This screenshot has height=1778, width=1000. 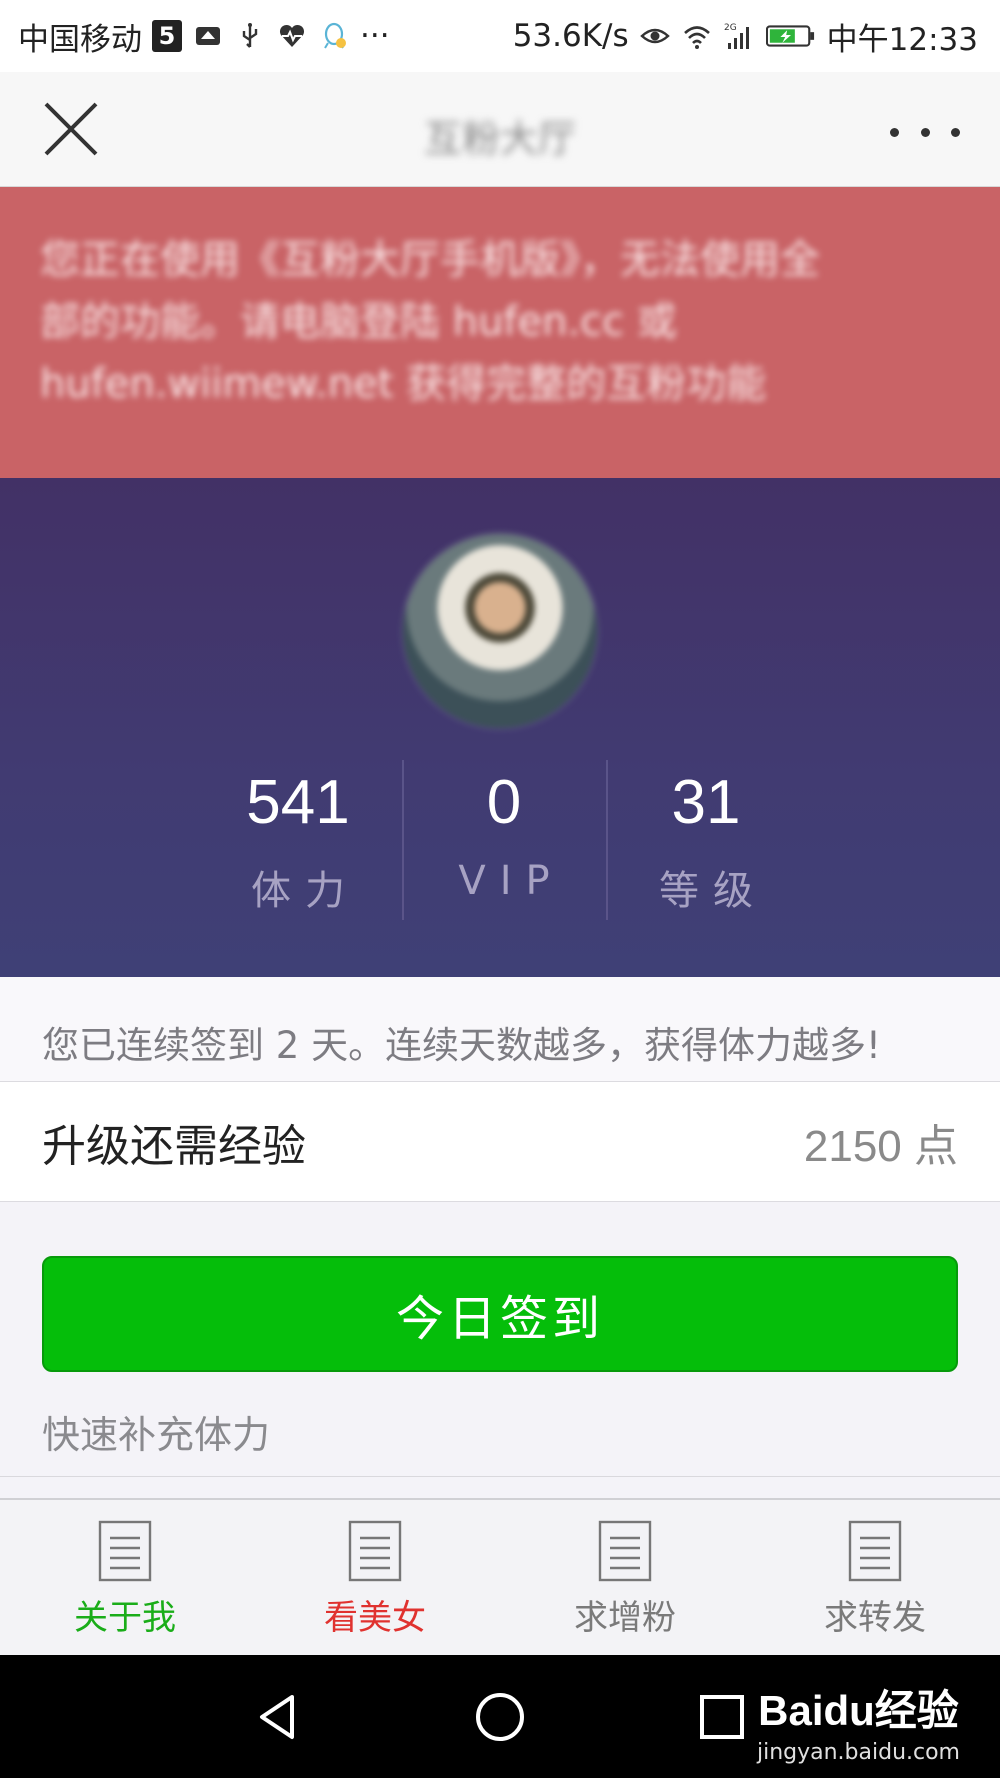 I want to click on page-title: 互粉大厅, so click(x=499, y=139).